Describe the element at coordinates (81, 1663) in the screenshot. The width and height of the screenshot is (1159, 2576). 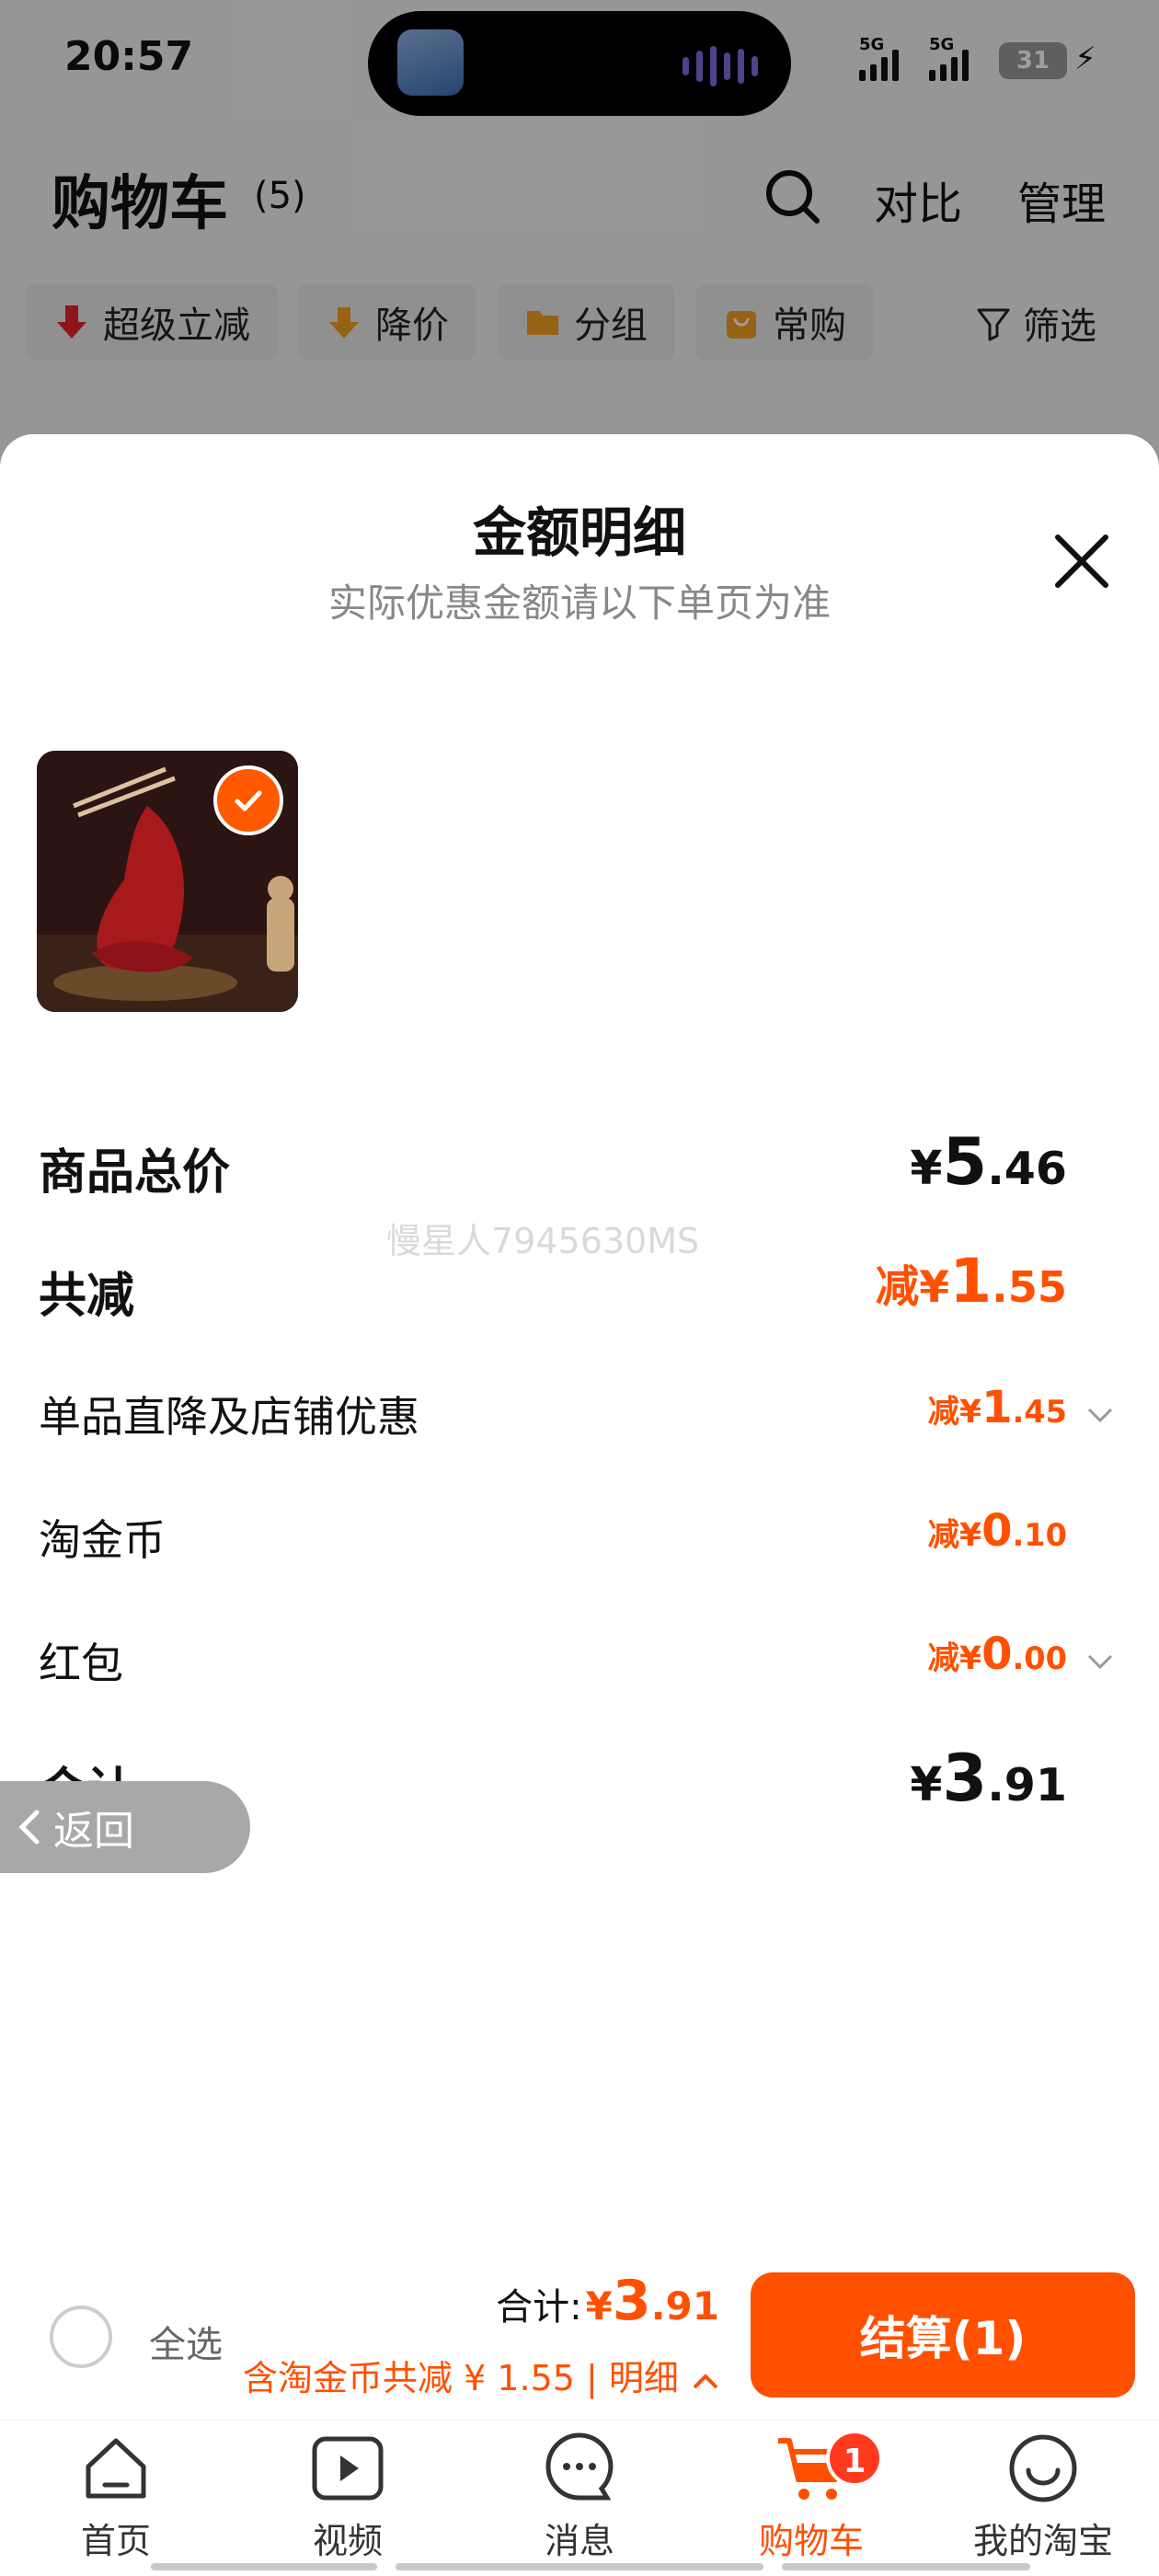
I see `red-packet-label: 红包` at that location.